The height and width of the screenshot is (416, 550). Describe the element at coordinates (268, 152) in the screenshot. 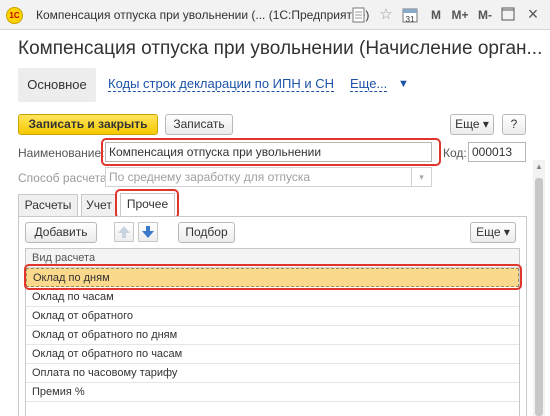

I see `name-field: Компенсация отпуска при увольнении` at that location.